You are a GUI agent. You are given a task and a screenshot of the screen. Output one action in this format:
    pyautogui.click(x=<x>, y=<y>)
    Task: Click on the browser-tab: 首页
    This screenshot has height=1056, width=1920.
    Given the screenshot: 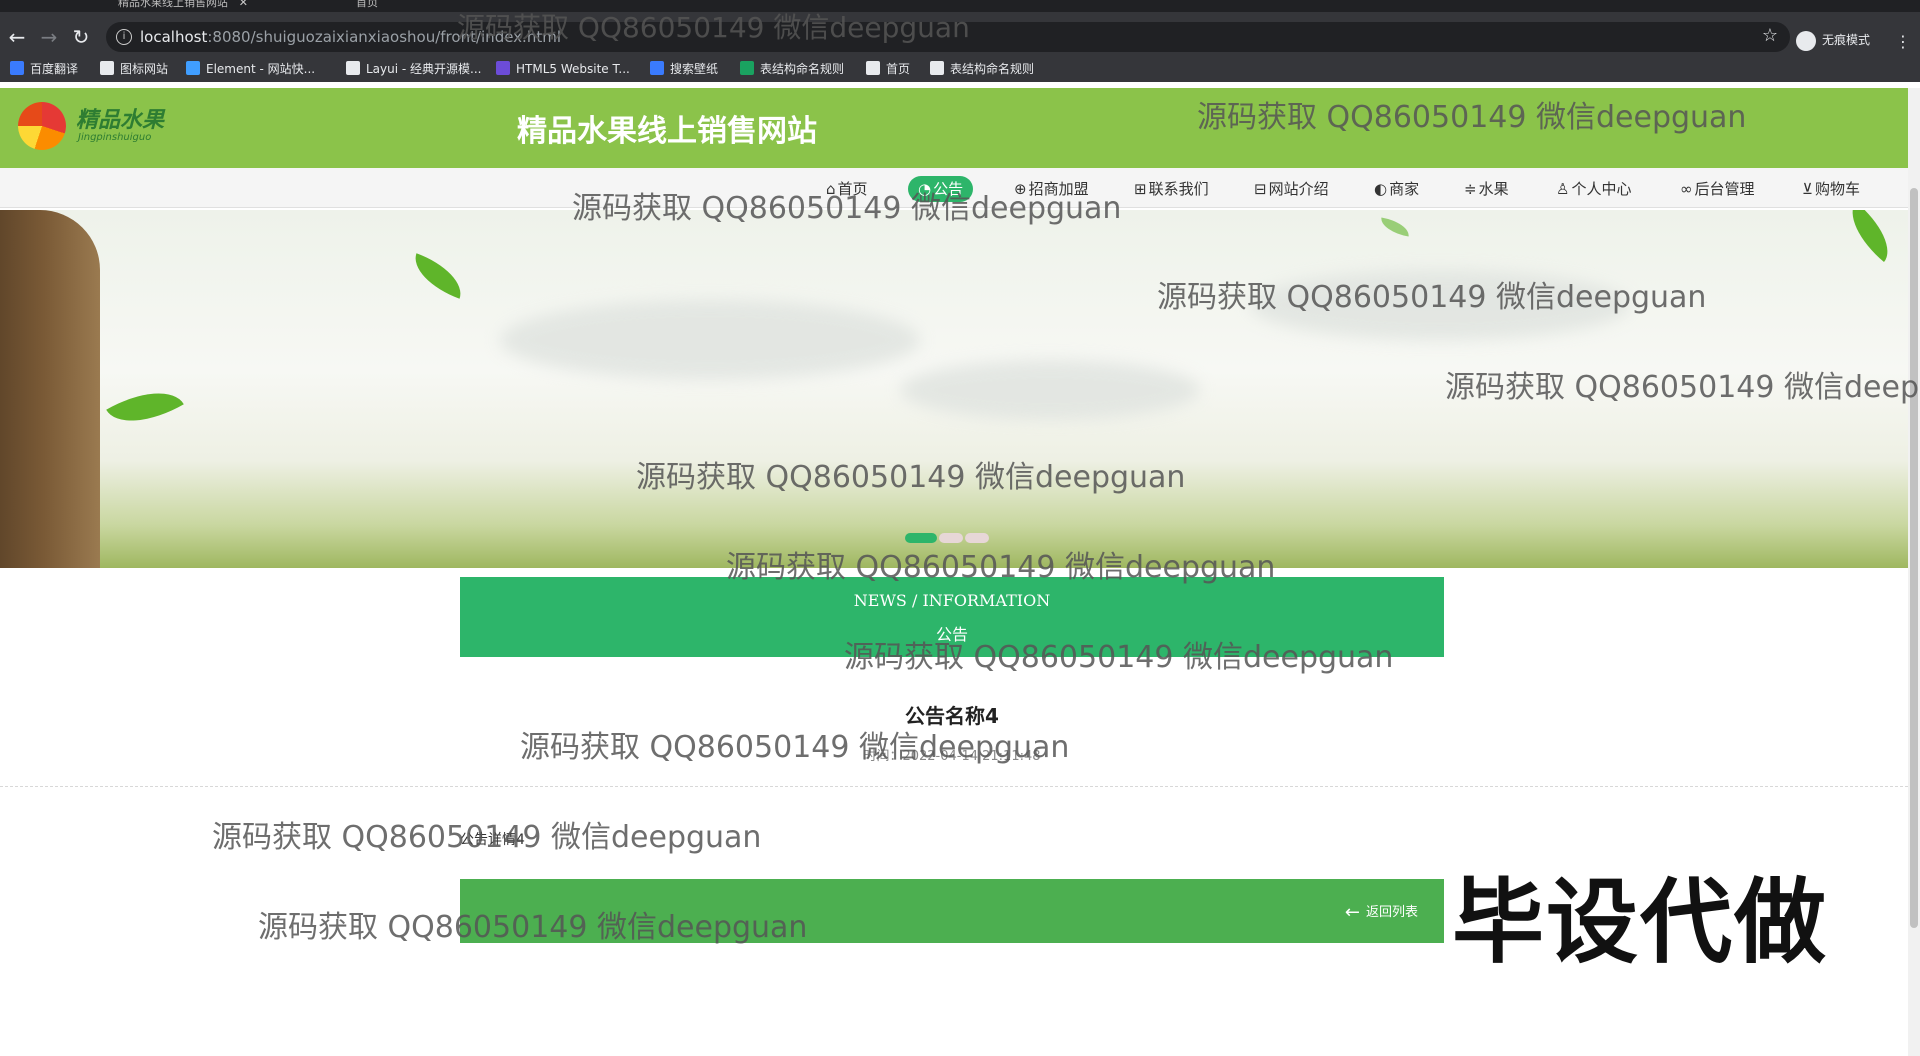 What is the action you would take?
    pyautogui.click(x=354, y=6)
    